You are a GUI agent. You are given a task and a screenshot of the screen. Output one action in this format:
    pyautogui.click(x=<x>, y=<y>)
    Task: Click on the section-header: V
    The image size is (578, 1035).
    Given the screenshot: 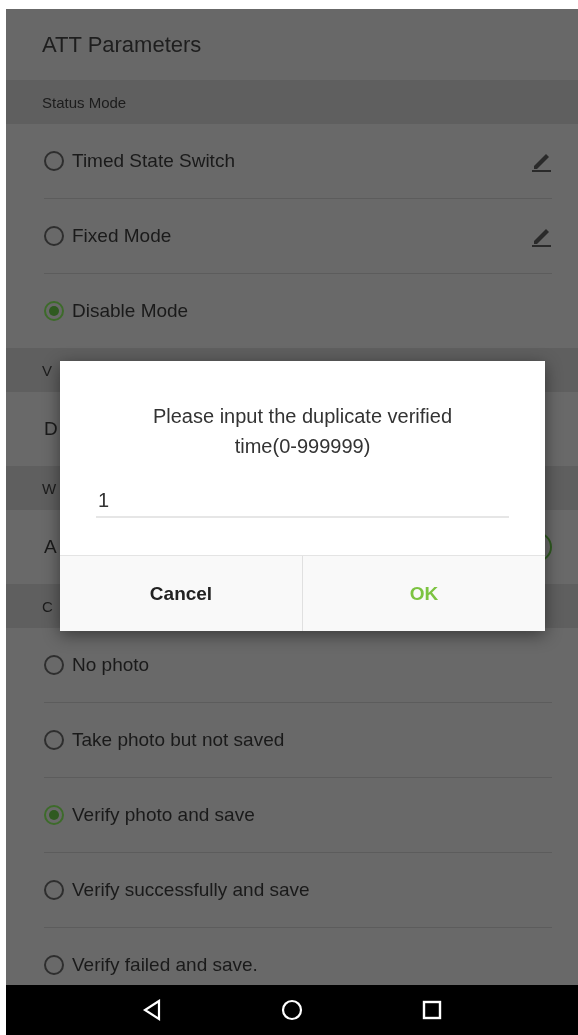 What is the action you would take?
    pyautogui.click(x=47, y=370)
    